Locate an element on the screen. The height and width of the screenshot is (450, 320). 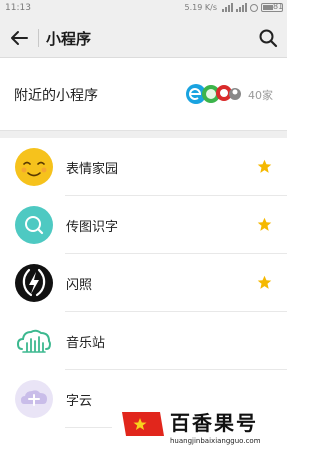
status-indicators: 5.19 K/s 81 is located at coordinates (234, 7).